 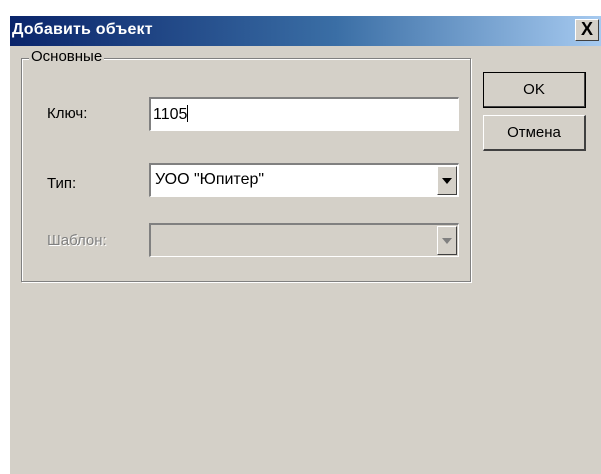 What do you see at coordinates (305, 31) in the screenshot?
I see `title-bar: Добавить объект X` at bounding box center [305, 31].